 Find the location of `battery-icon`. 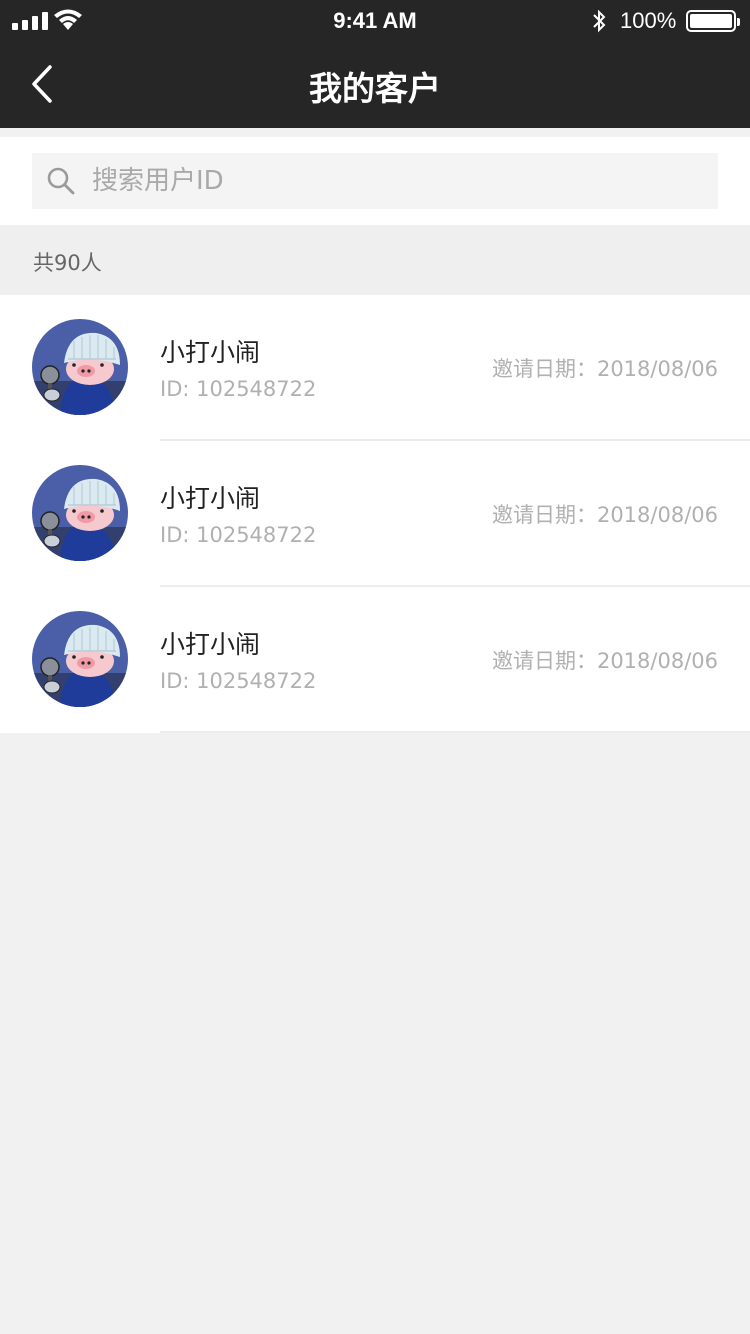

battery-icon is located at coordinates (713, 21).